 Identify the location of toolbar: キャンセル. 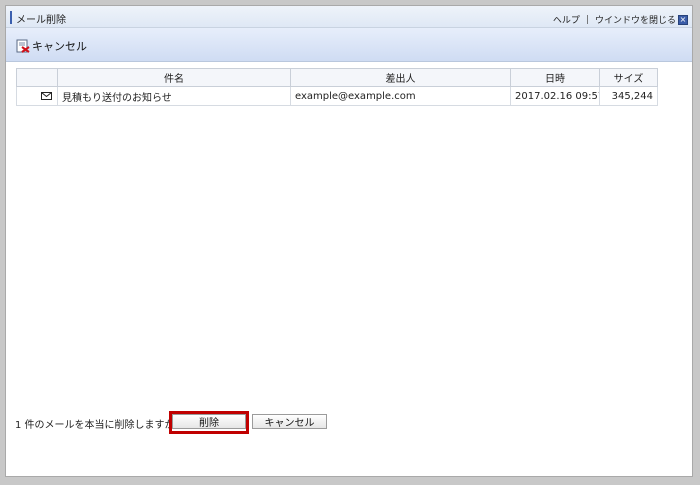
(349, 45).